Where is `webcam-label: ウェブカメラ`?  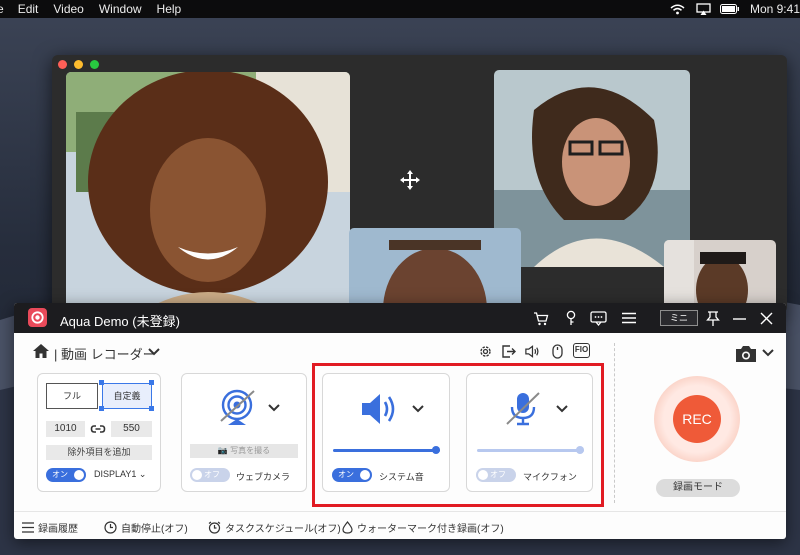 webcam-label: ウェブカメラ is located at coordinates (263, 477).